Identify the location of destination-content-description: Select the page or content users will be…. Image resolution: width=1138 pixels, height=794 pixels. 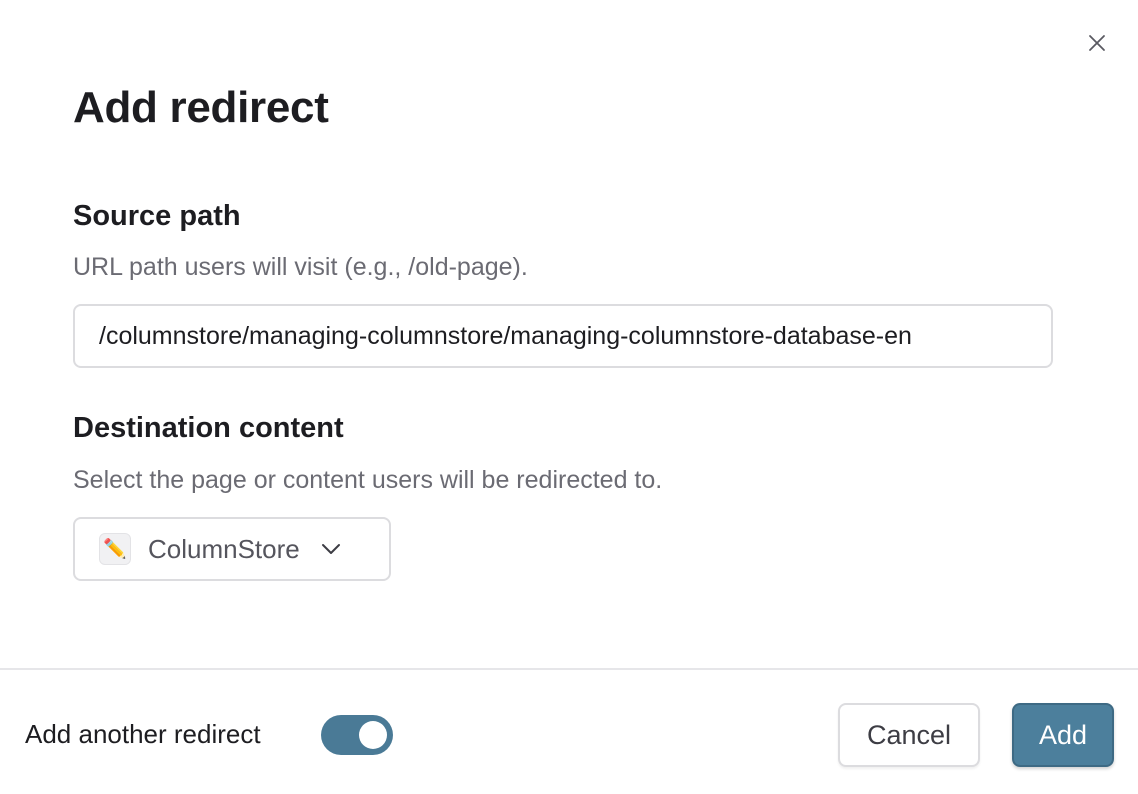
(368, 480).